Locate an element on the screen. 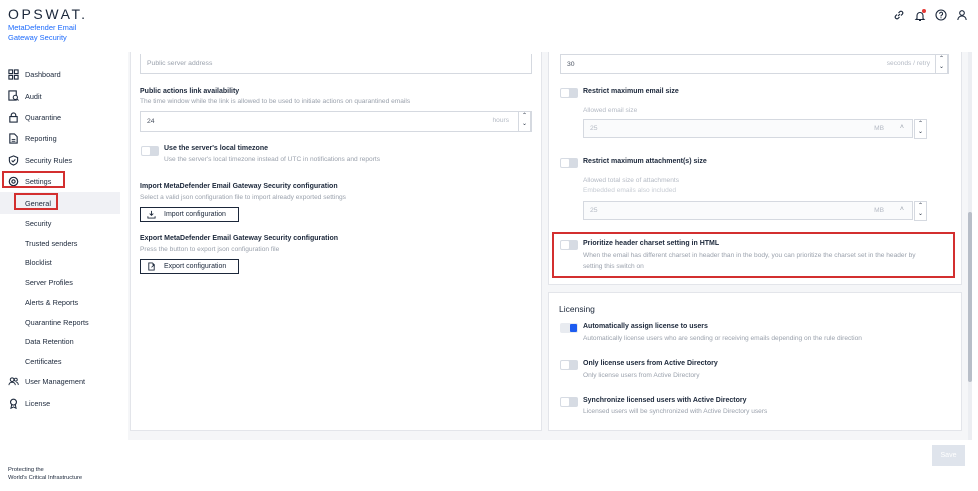  sidebar-subitem-data-retention: Data Retention is located at coordinates (60, 342).